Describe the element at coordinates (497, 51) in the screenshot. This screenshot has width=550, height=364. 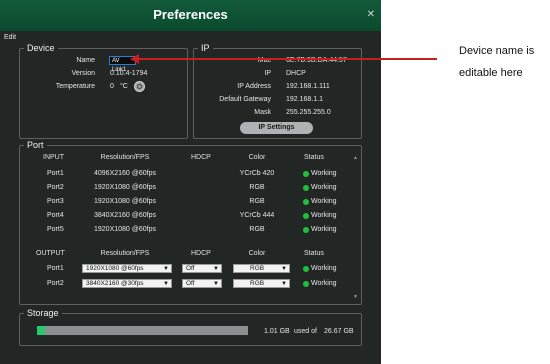
I see `annotation-line-1: Device name is` at that location.